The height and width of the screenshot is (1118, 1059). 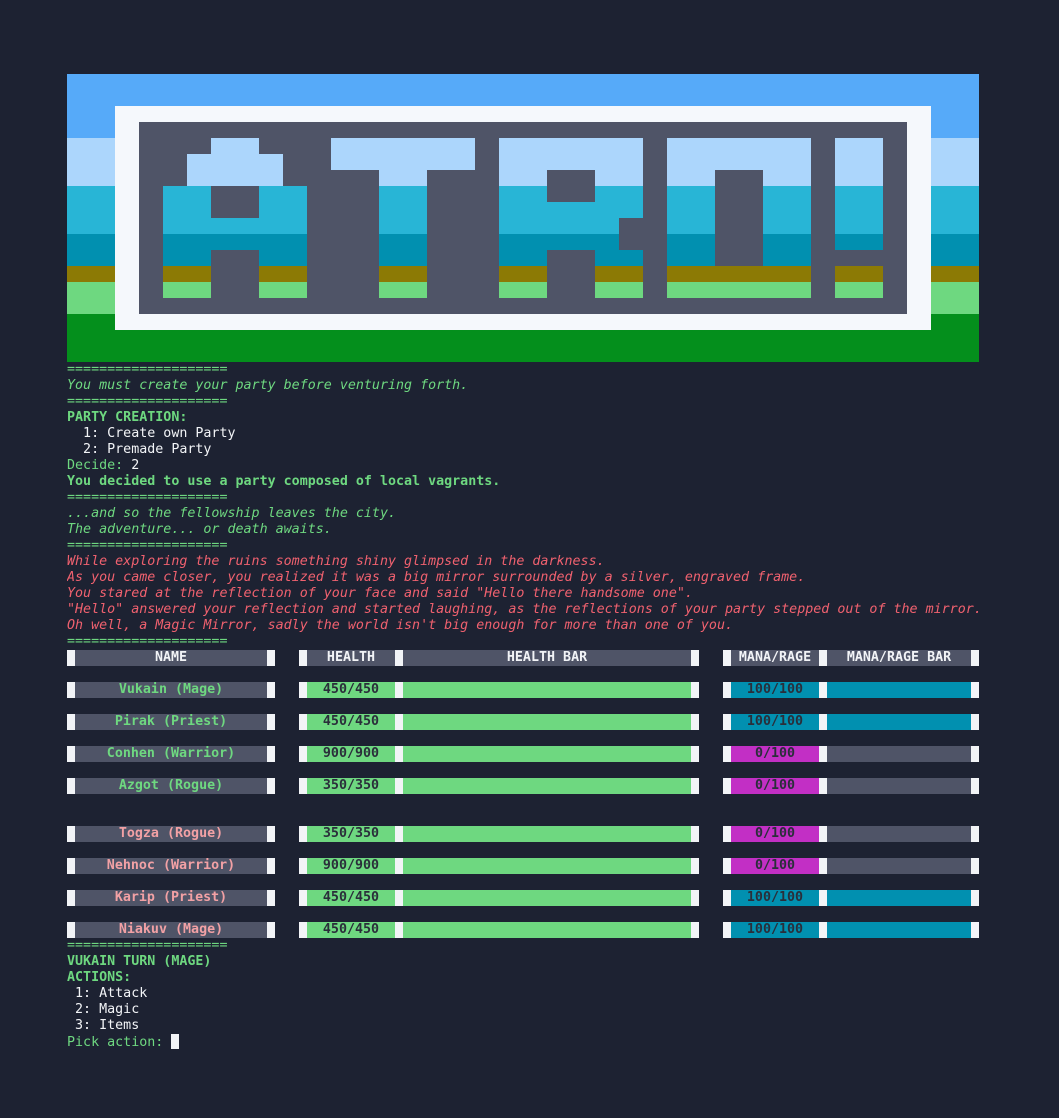 I want to click on enemy-row: Karip (Priest) 450/450 100/100, so click(x=523, y=898).